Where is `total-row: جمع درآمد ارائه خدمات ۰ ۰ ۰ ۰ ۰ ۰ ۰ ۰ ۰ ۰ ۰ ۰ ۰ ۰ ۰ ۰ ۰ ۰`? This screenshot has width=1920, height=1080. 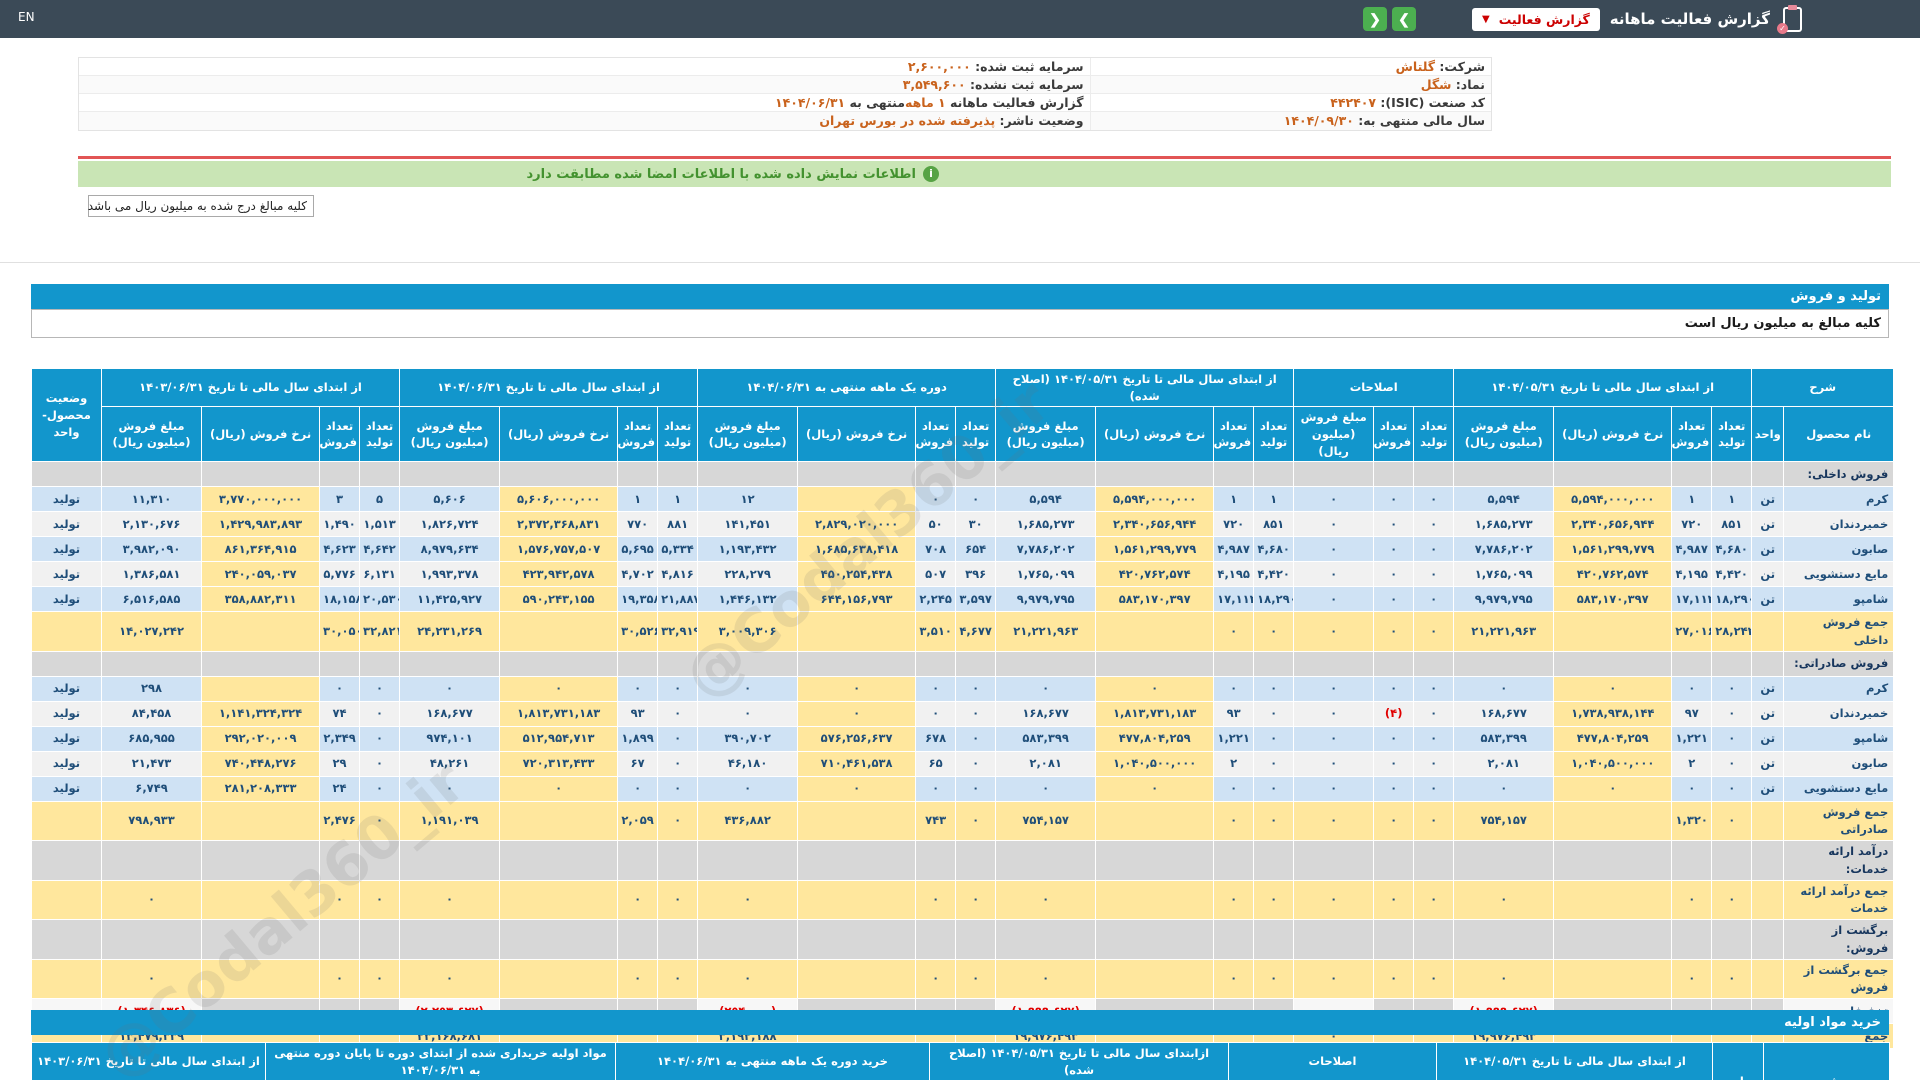
total-row: جمع درآمد ارائه خدمات ۰ ۰ ۰ ۰ ۰ ۰ ۰ ۰ ۰ ۰ ۰ ۰ ۰ ۰ ۰ ۰ ۰ ۰ is located at coordinates (963, 900).